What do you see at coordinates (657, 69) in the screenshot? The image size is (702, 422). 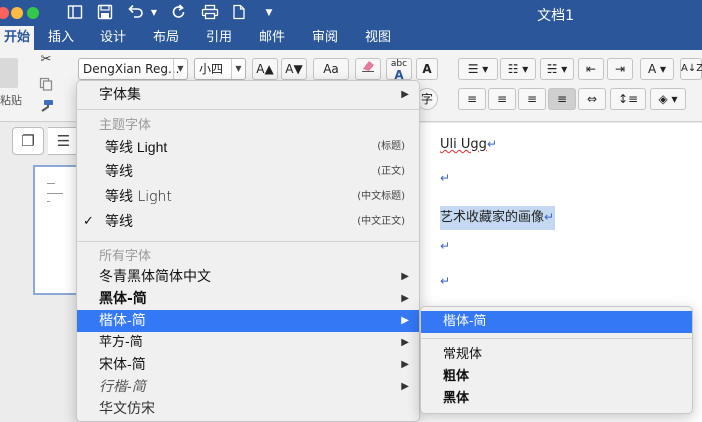 I see `text-direction-icon: A ▾` at bounding box center [657, 69].